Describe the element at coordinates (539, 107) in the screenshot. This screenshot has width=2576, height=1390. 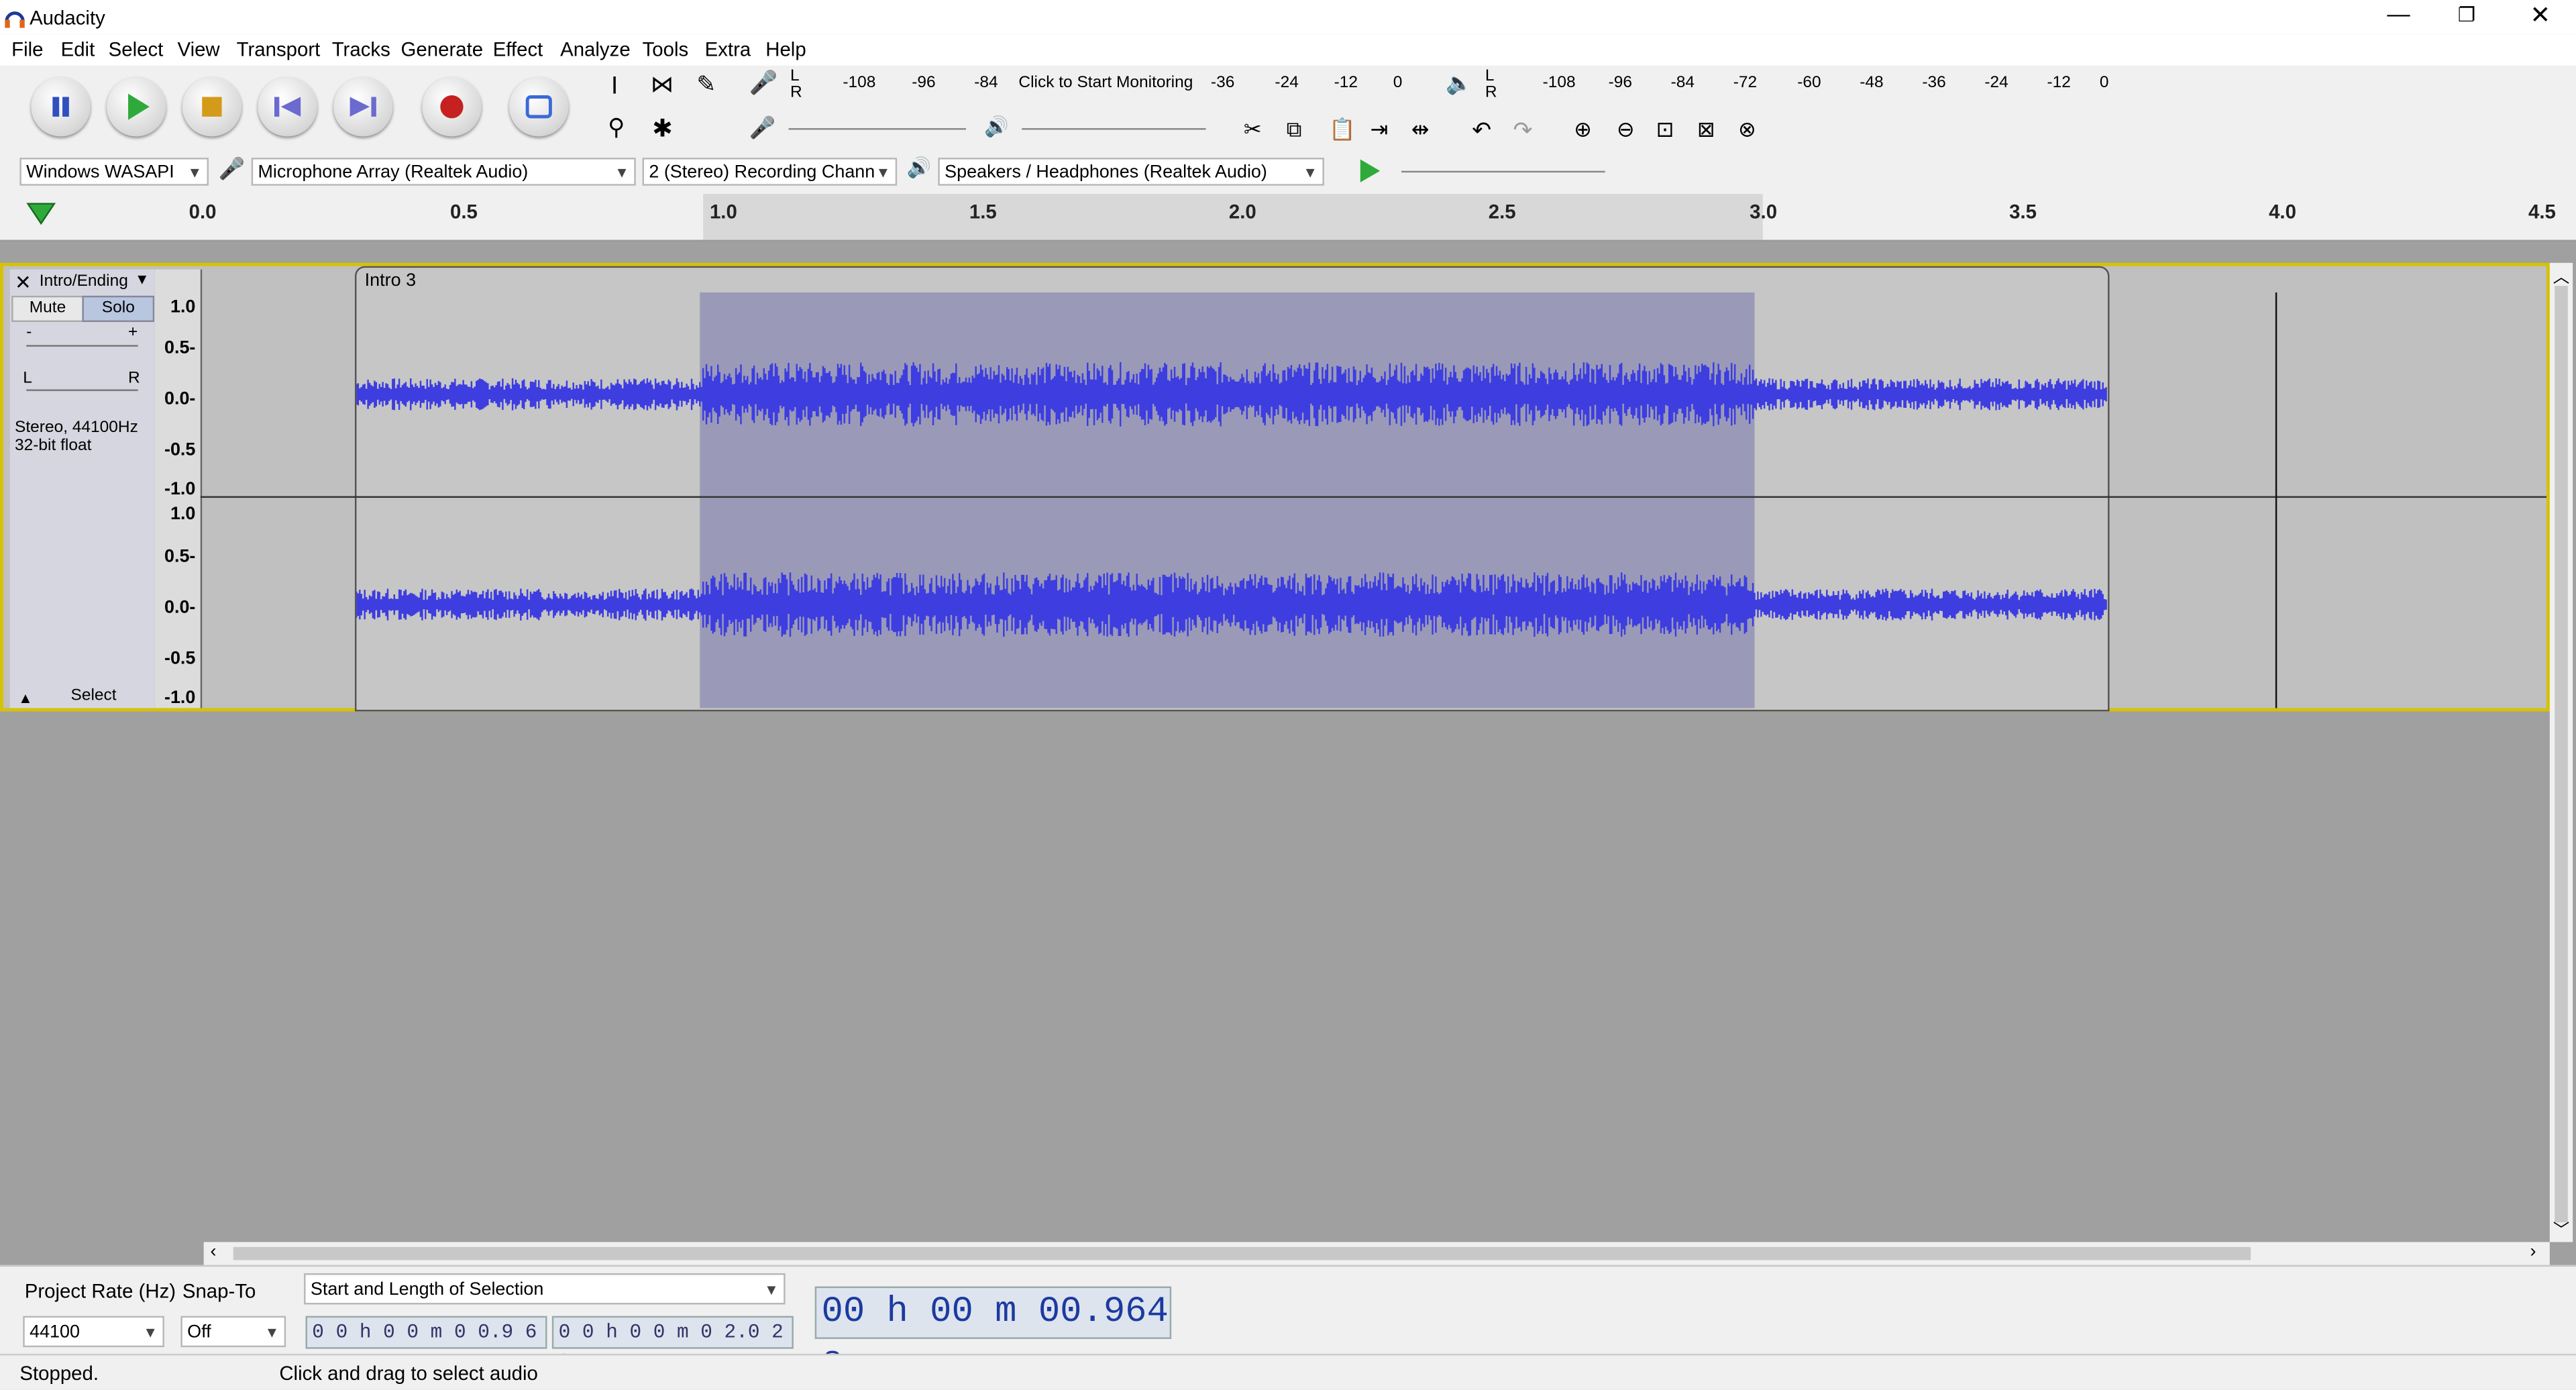
I see `loop-button` at that location.